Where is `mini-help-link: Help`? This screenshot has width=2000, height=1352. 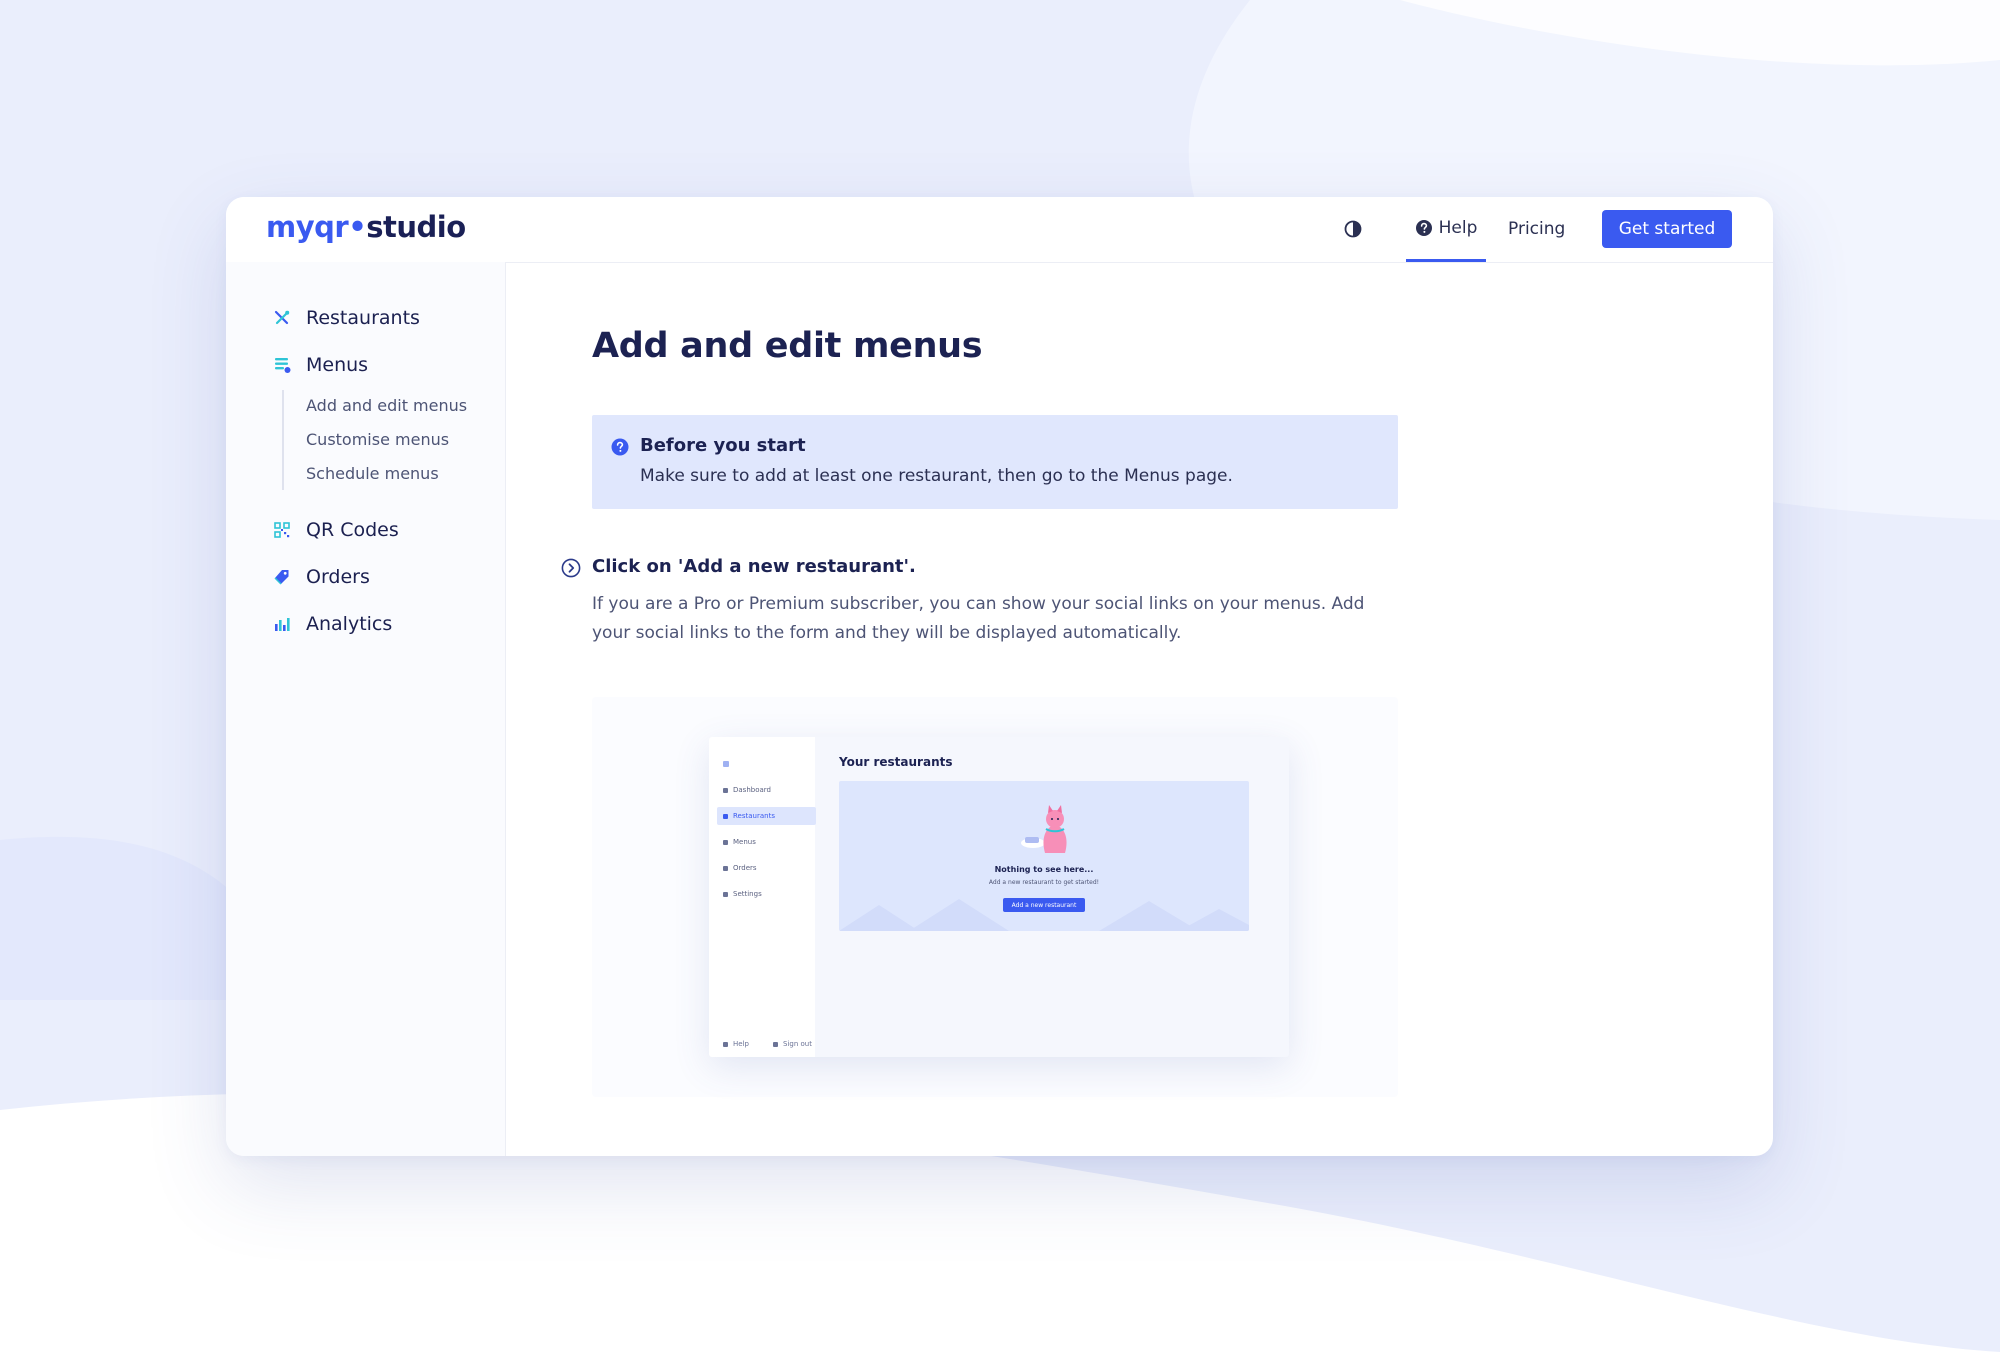 mini-help-link: Help is located at coordinates (736, 1044).